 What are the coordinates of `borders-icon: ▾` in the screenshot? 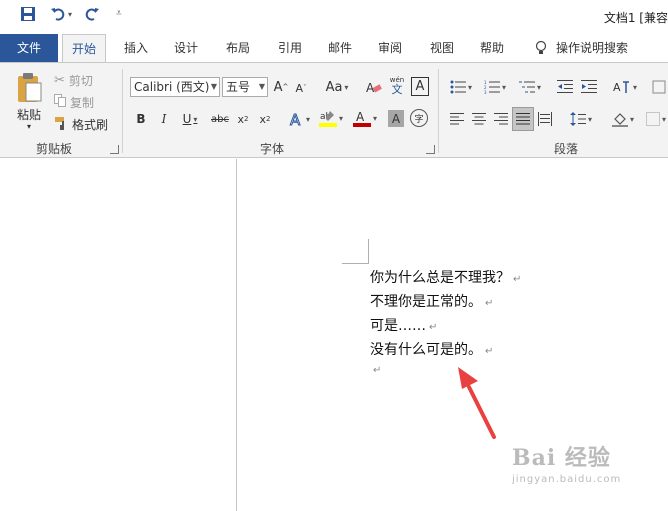 It's located at (656, 119).